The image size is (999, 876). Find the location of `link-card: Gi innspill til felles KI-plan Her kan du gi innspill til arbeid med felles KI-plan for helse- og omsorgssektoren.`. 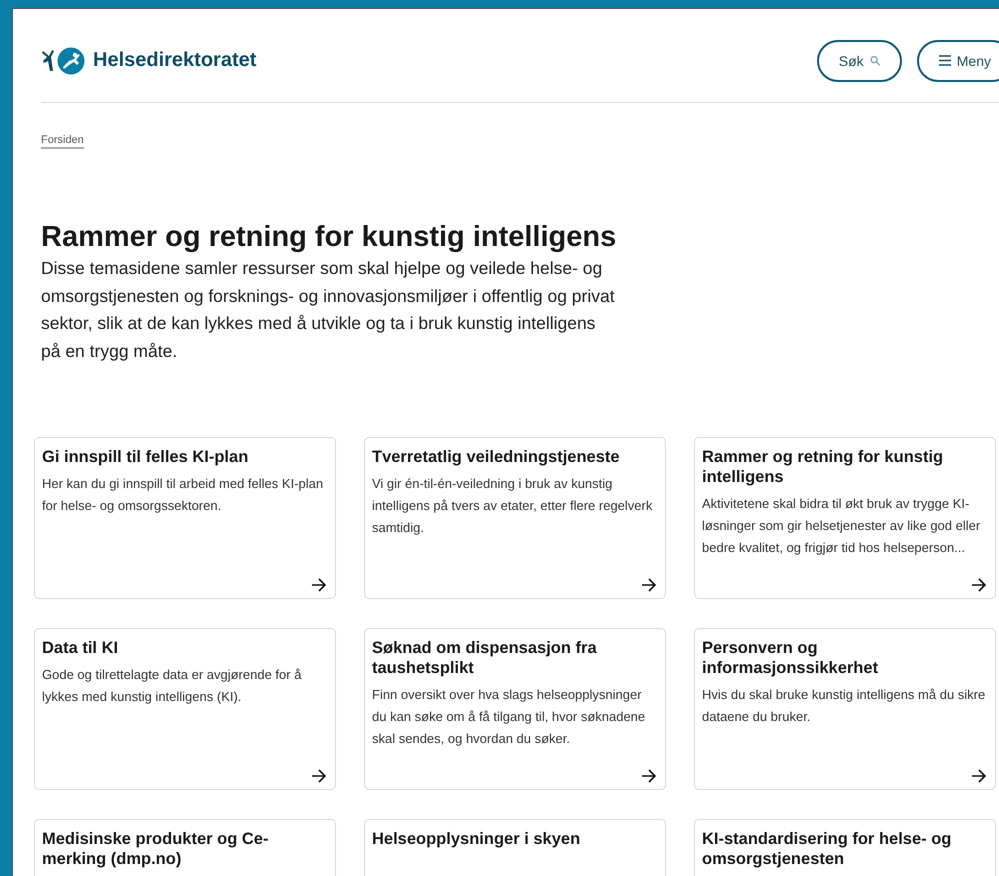

link-card: Gi innspill til felles KI-plan Her kan du gi innspill til arbeid med felles KI-plan for helse- og omsorgssektoren. is located at coordinates (185, 518).